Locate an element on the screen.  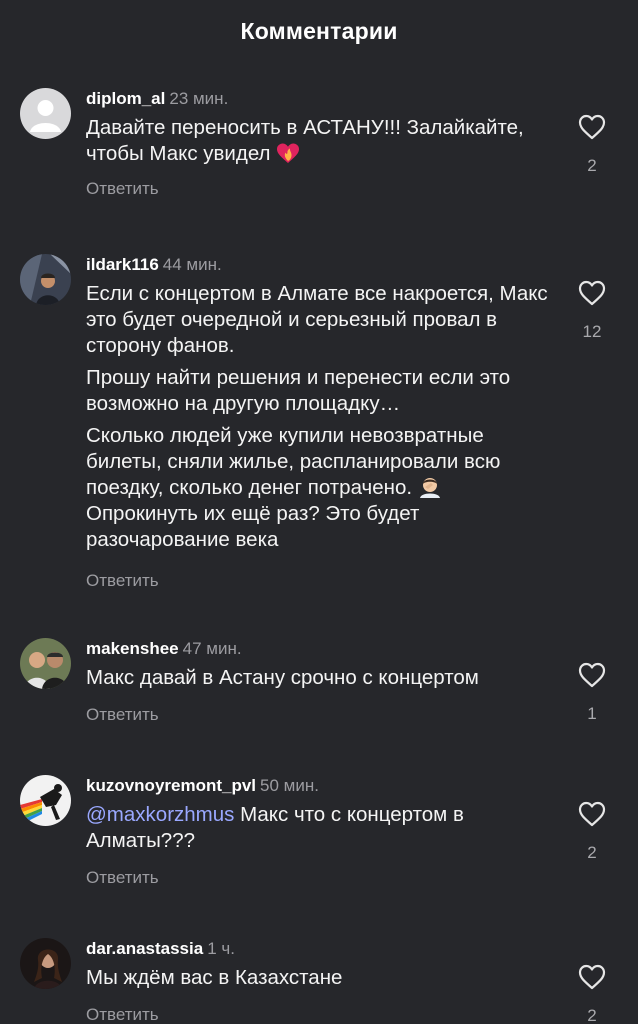
comment-paragraph: Мы ждём вас в Казахстане is located at coordinates (214, 977).